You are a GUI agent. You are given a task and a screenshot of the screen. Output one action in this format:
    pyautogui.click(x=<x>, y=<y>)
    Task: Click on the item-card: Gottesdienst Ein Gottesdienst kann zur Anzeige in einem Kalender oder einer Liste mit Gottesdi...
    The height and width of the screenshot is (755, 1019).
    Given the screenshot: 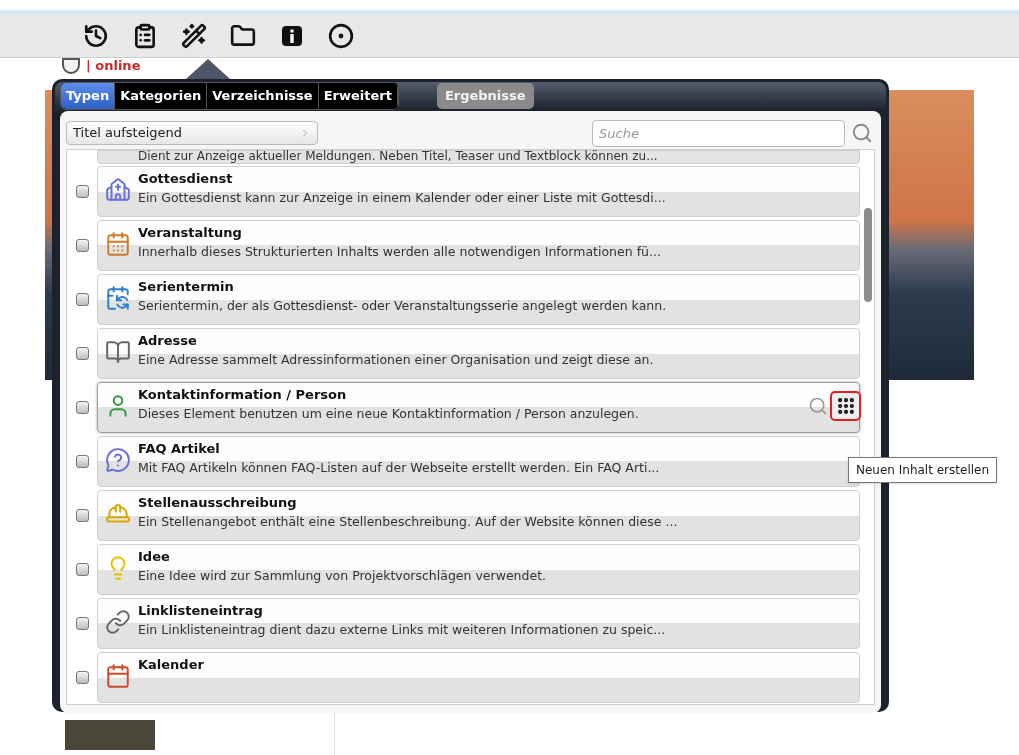 What is the action you would take?
    pyautogui.click(x=478, y=191)
    